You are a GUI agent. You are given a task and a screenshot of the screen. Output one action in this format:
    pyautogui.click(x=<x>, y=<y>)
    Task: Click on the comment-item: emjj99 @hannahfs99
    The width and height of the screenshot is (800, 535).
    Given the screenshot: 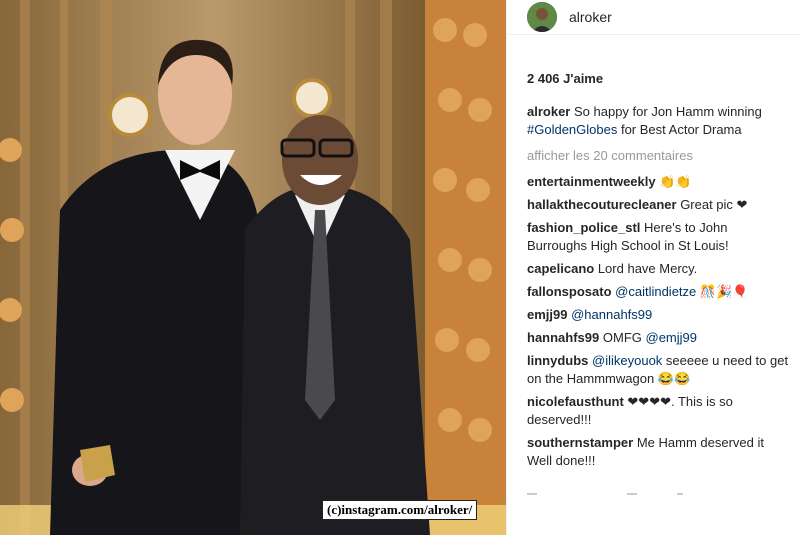 What is the action you would take?
    pyautogui.click(x=659, y=315)
    